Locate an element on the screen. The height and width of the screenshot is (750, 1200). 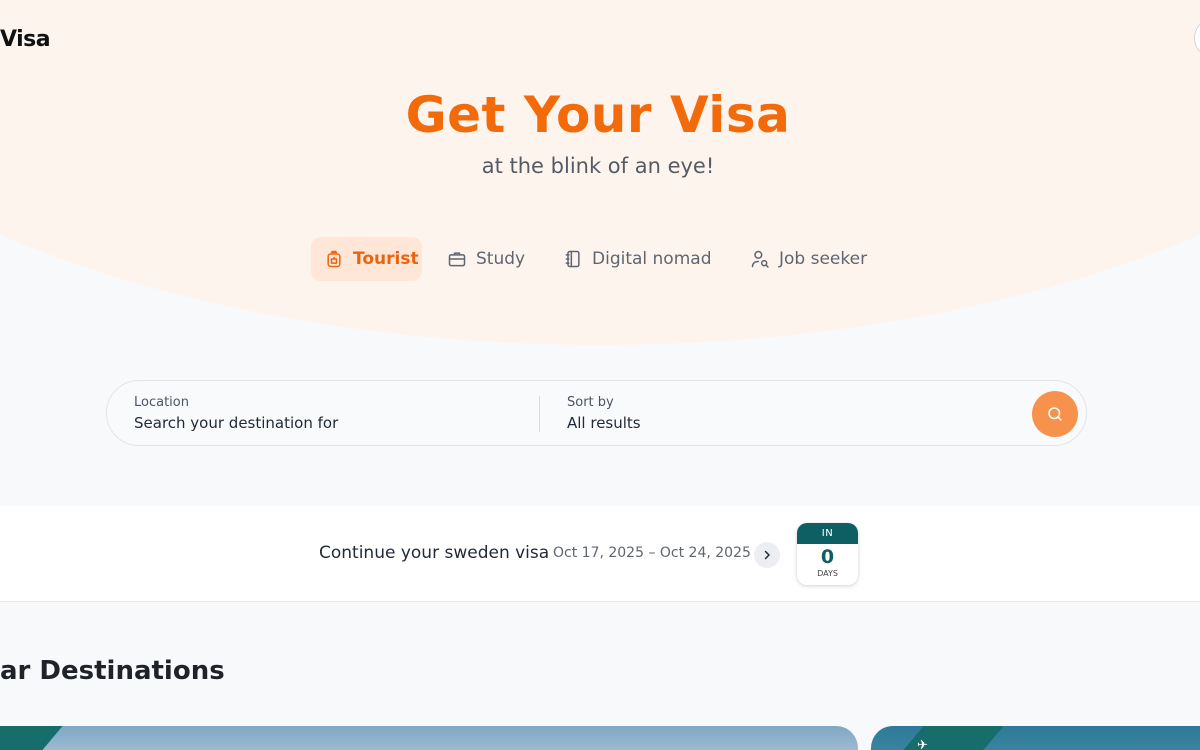
days-countdown-badge: IN 0 DAYS is located at coordinates (827, 554).